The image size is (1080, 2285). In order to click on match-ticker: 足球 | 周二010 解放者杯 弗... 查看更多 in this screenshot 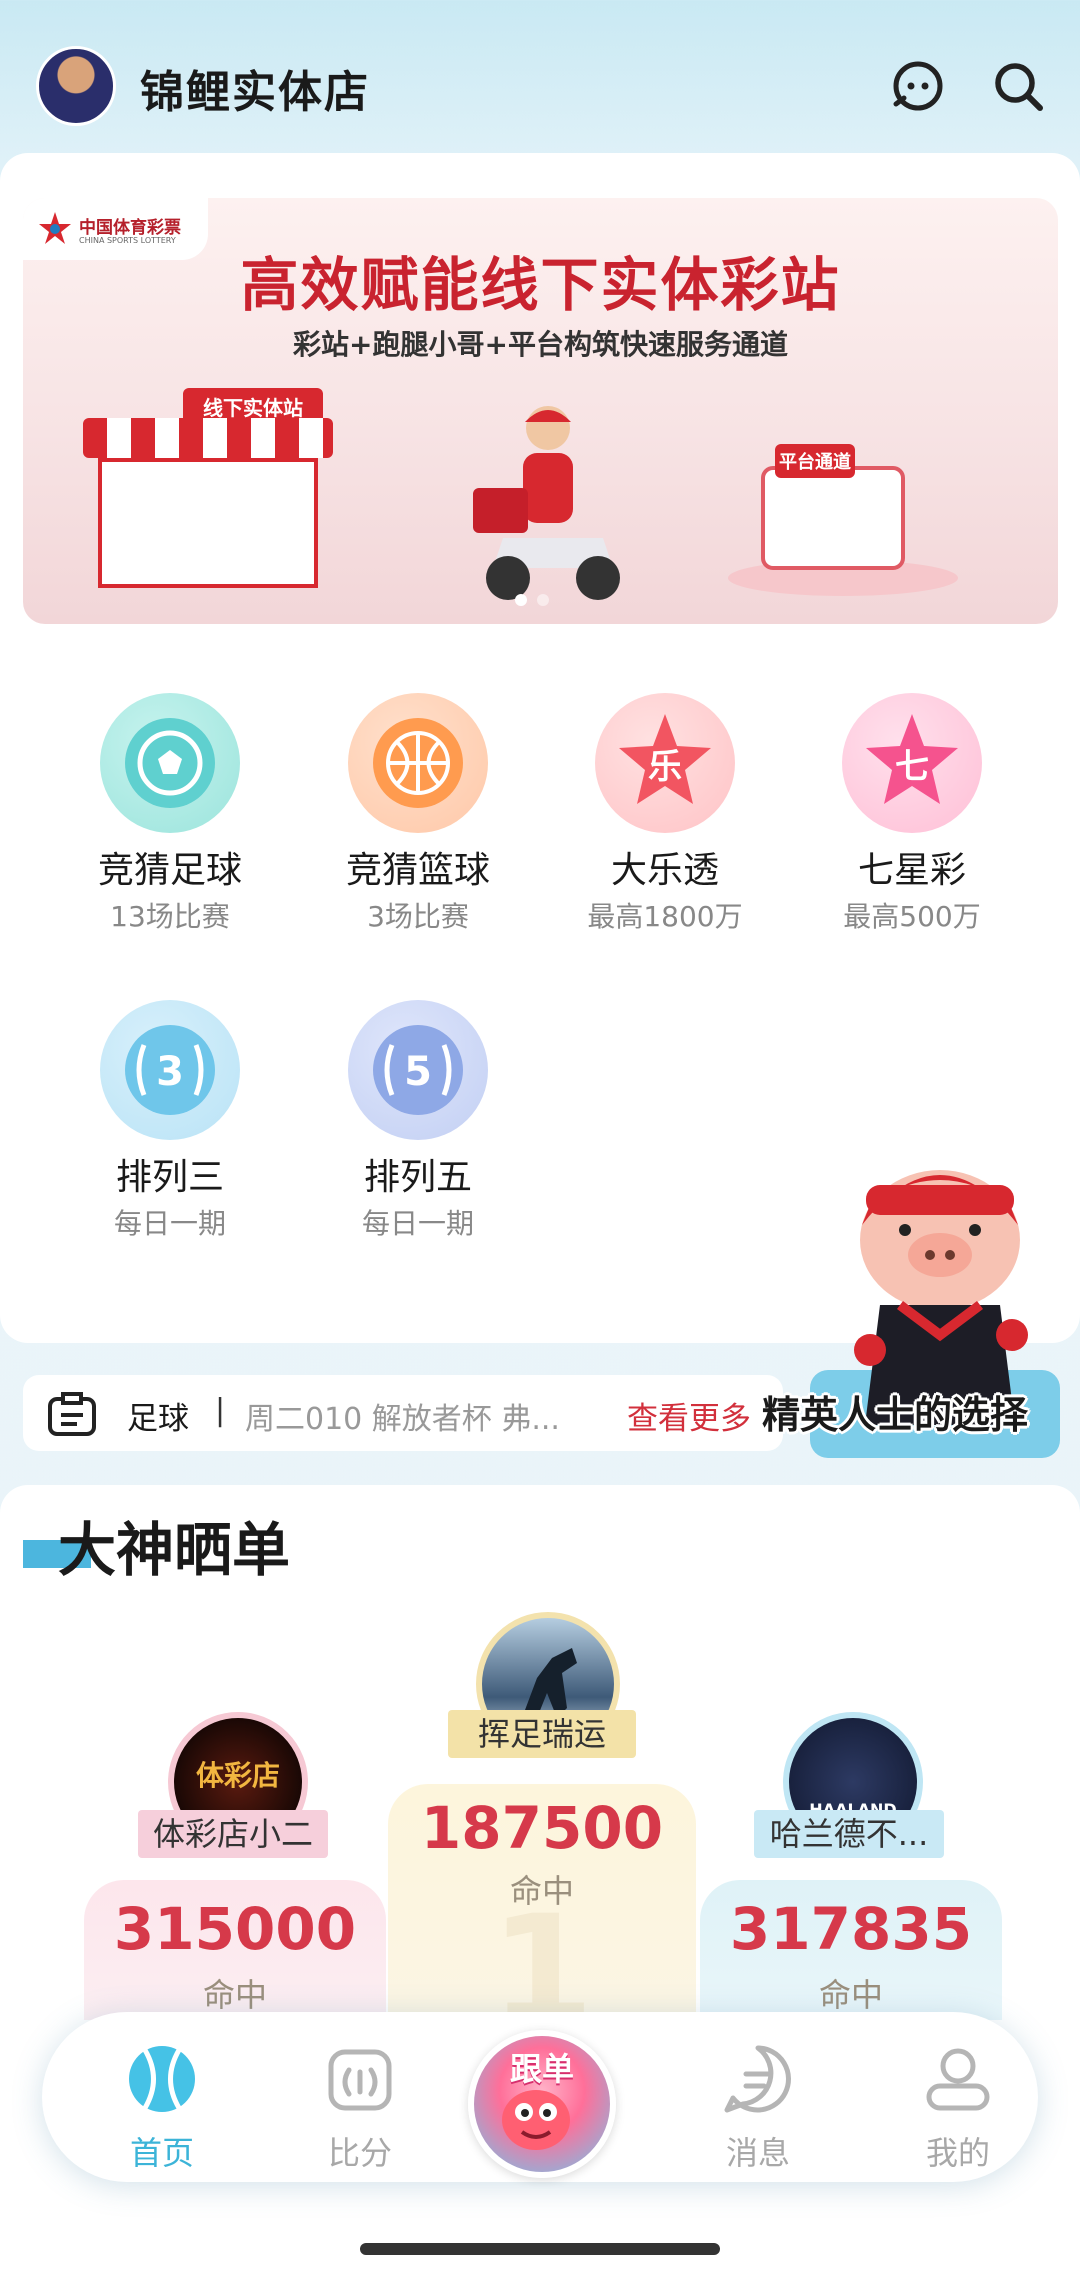, I will do `click(403, 1413)`.